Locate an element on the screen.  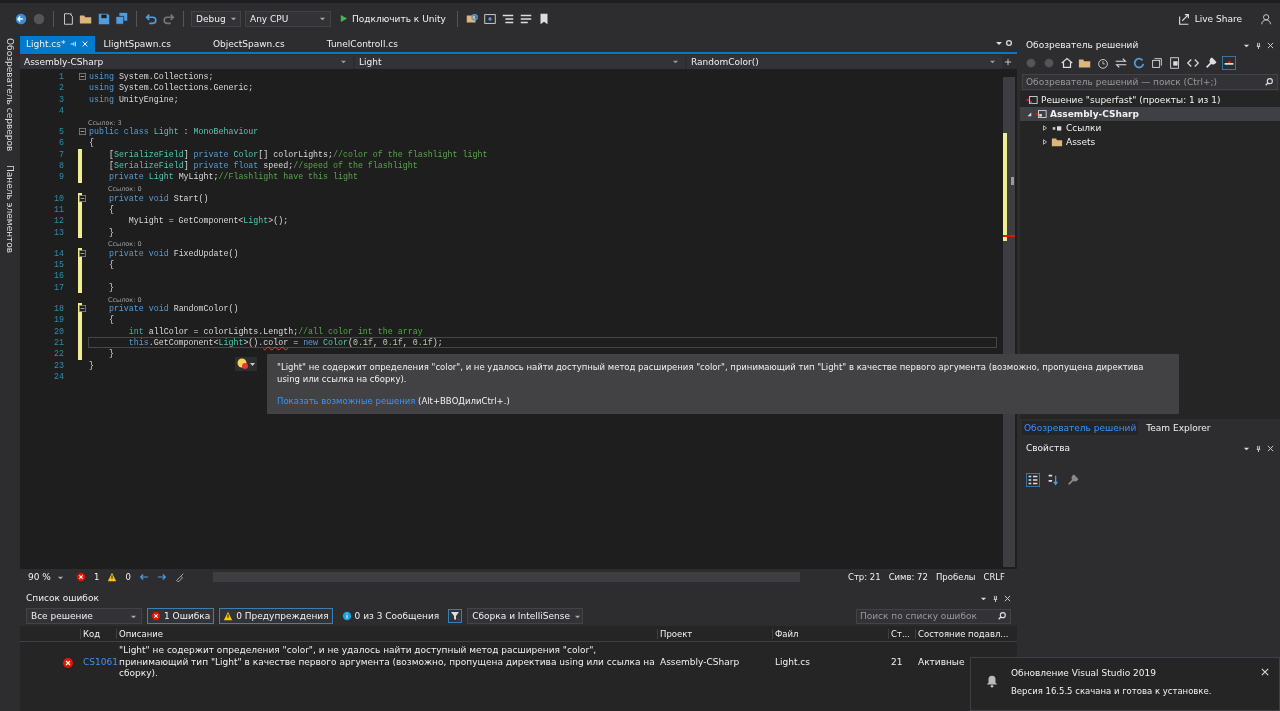
line-number: 20 is located at coordinates (58, 331).